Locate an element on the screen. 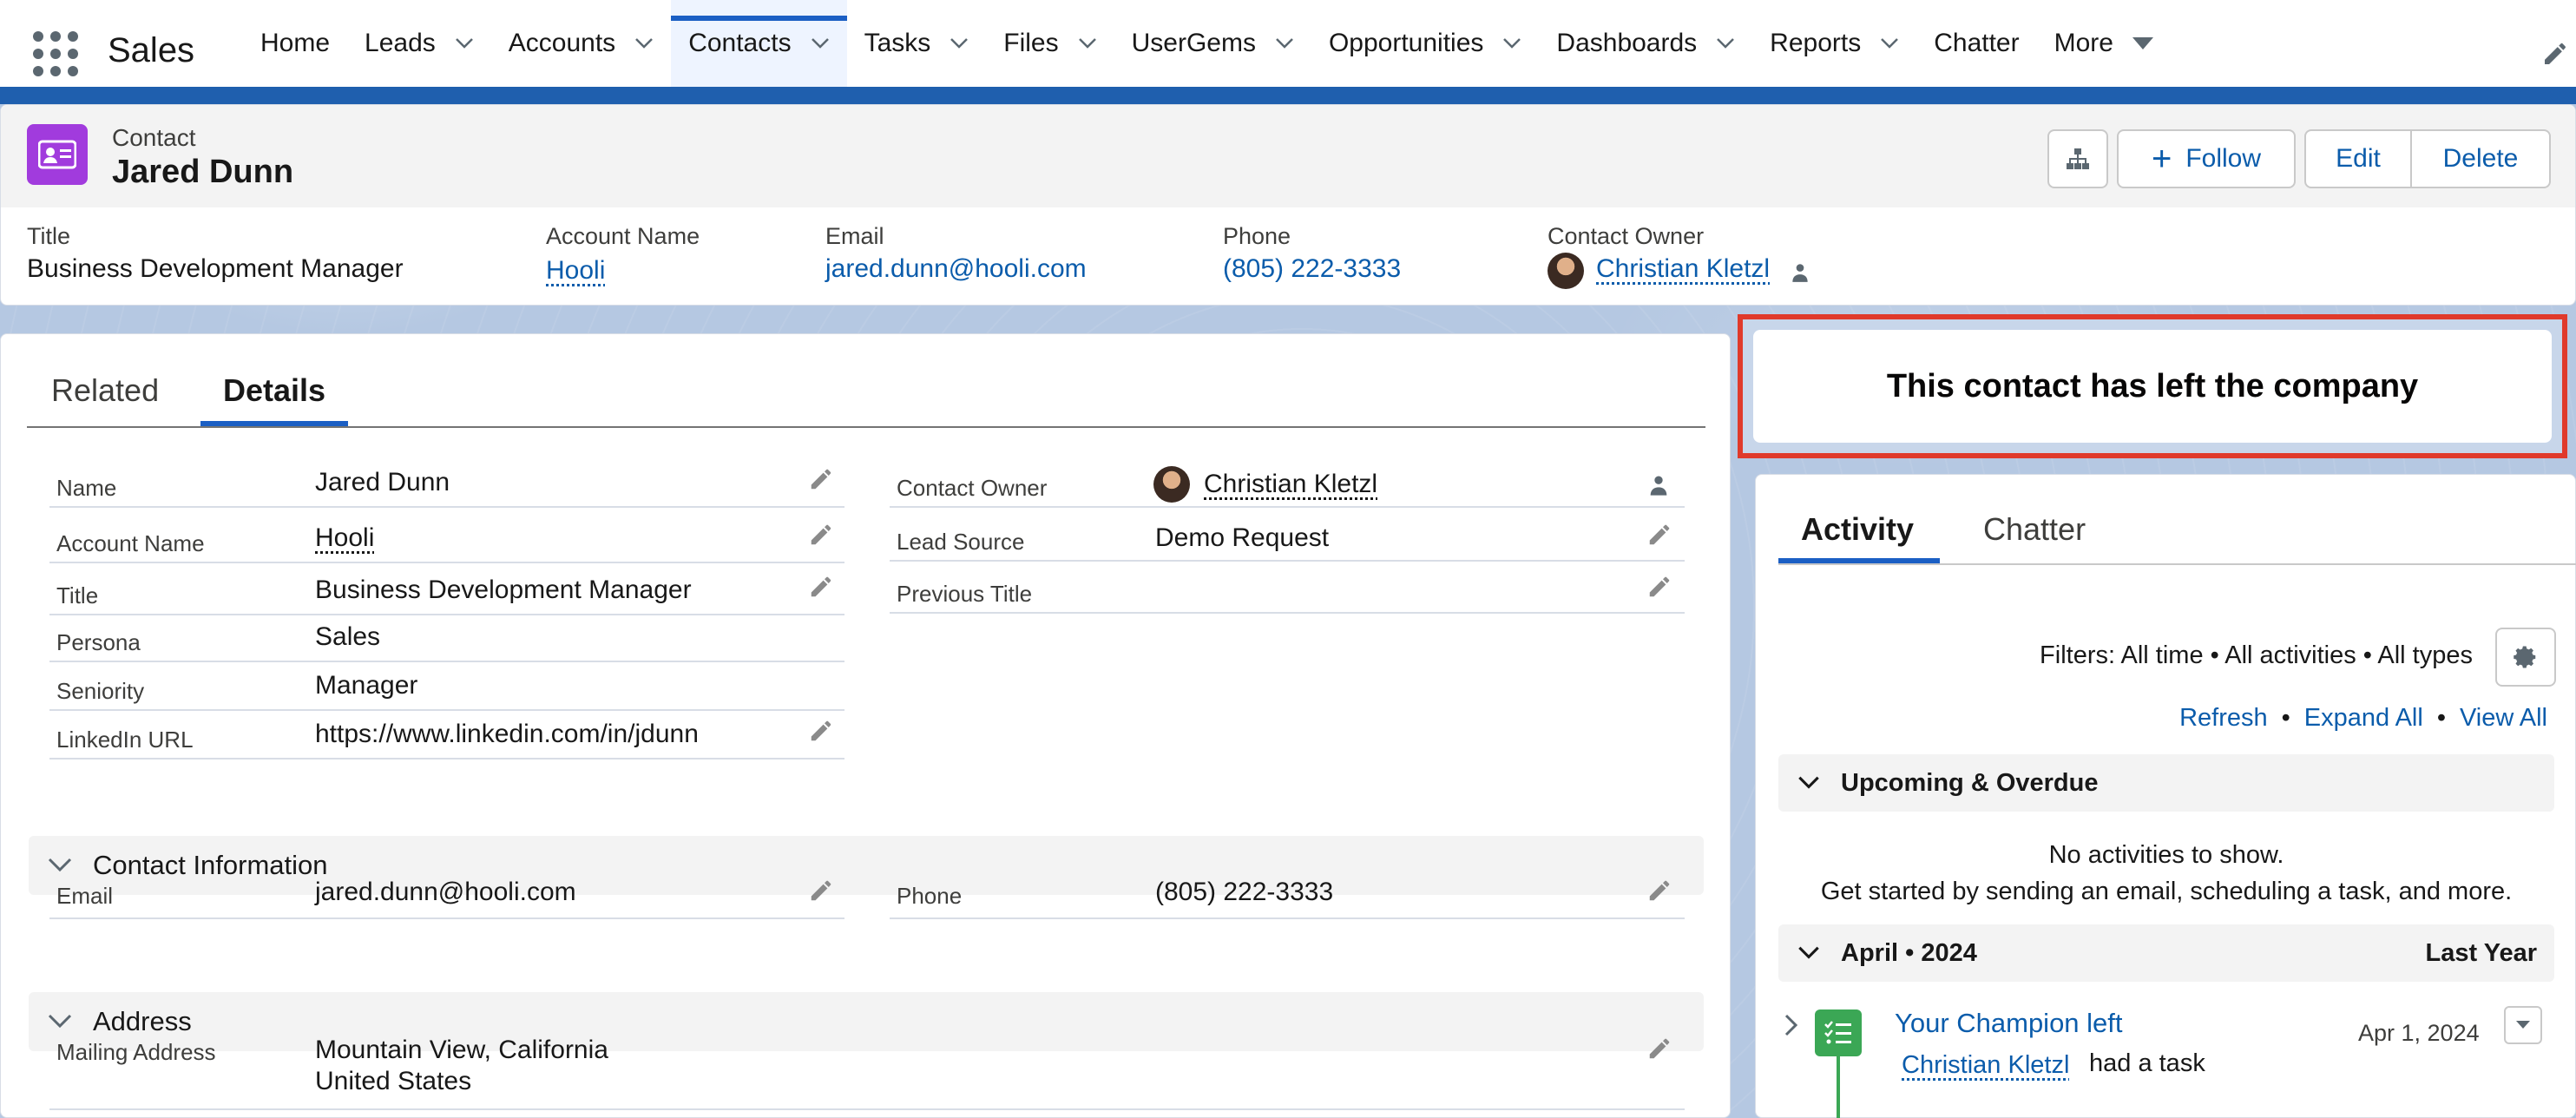 The image size is (2576, 1118). edit-title-icon is located at coordinates (821, 587).